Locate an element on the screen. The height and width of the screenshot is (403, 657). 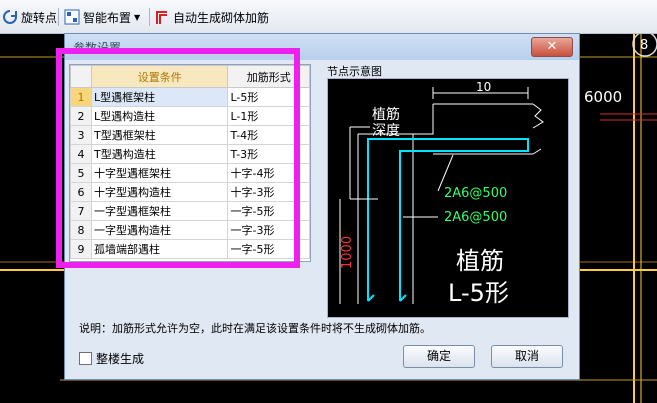
dim-top: 10 is located at coordinates (483, 87).